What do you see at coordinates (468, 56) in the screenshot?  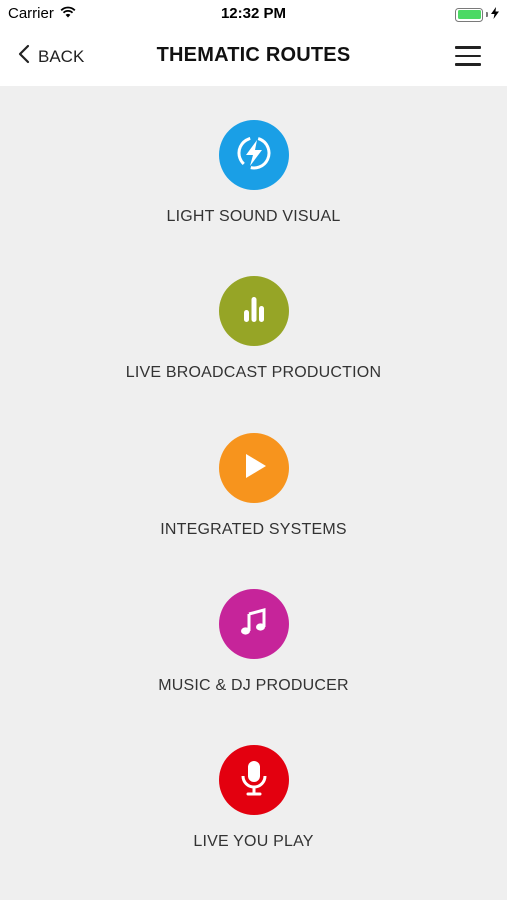 I see `hamburger-menu-icon` at bounding box center [468, 56].